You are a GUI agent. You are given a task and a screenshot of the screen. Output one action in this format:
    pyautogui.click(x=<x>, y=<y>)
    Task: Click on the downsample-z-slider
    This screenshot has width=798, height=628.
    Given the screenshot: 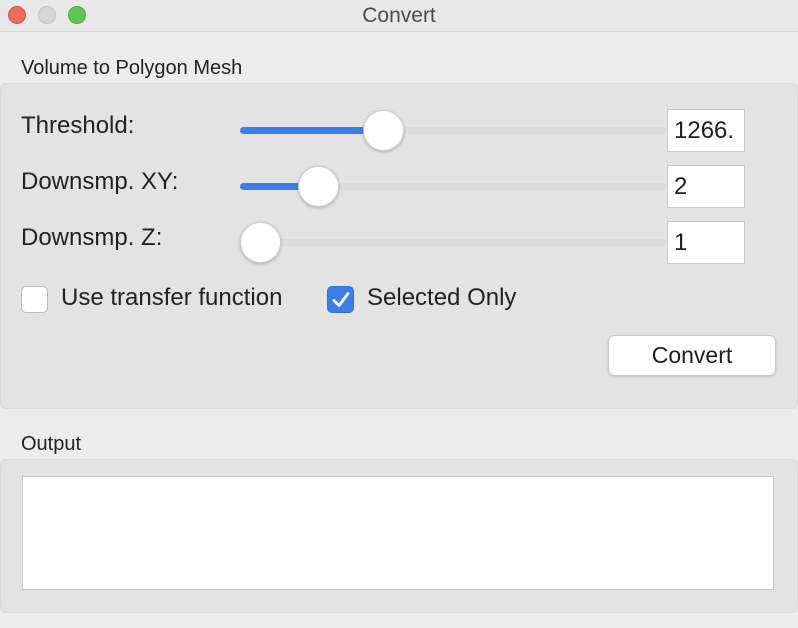 What is the action you would take?
    pyautogui.click(x=453, y=242)
    